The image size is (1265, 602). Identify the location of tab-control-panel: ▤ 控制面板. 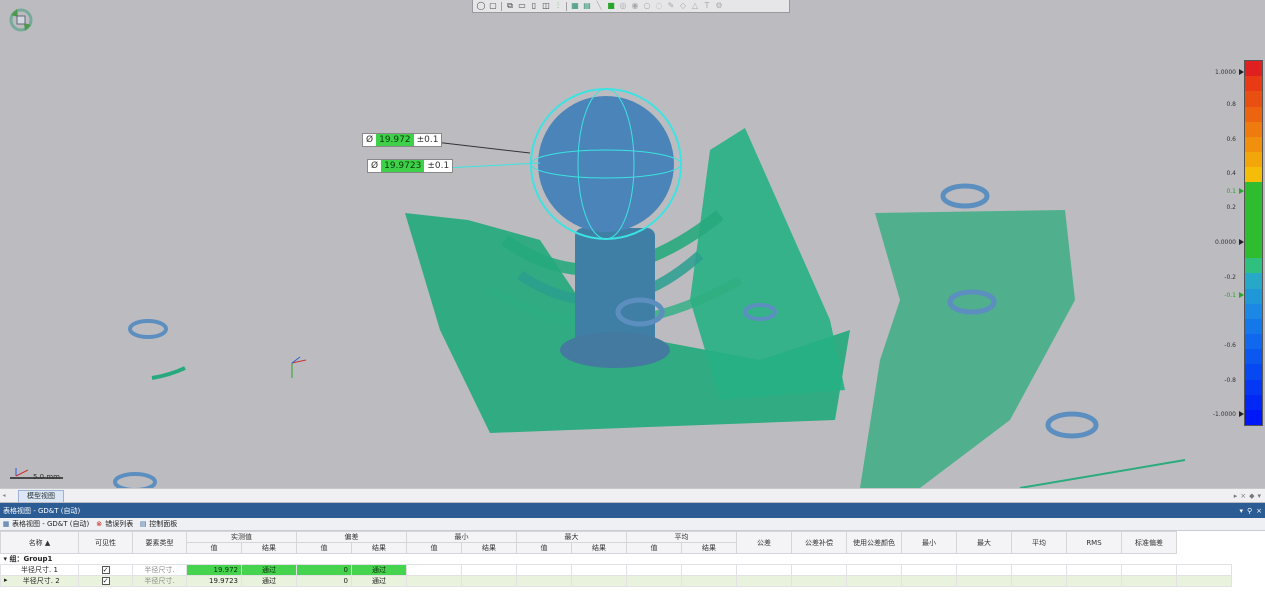
(158, 524).